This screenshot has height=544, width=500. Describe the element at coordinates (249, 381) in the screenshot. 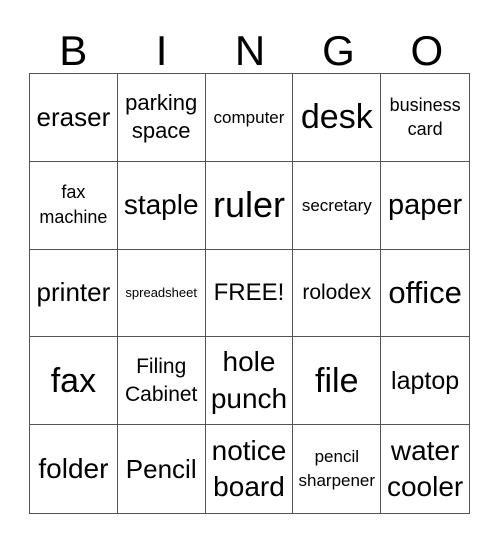

I see `bingo-cell: hole punch` at that location.